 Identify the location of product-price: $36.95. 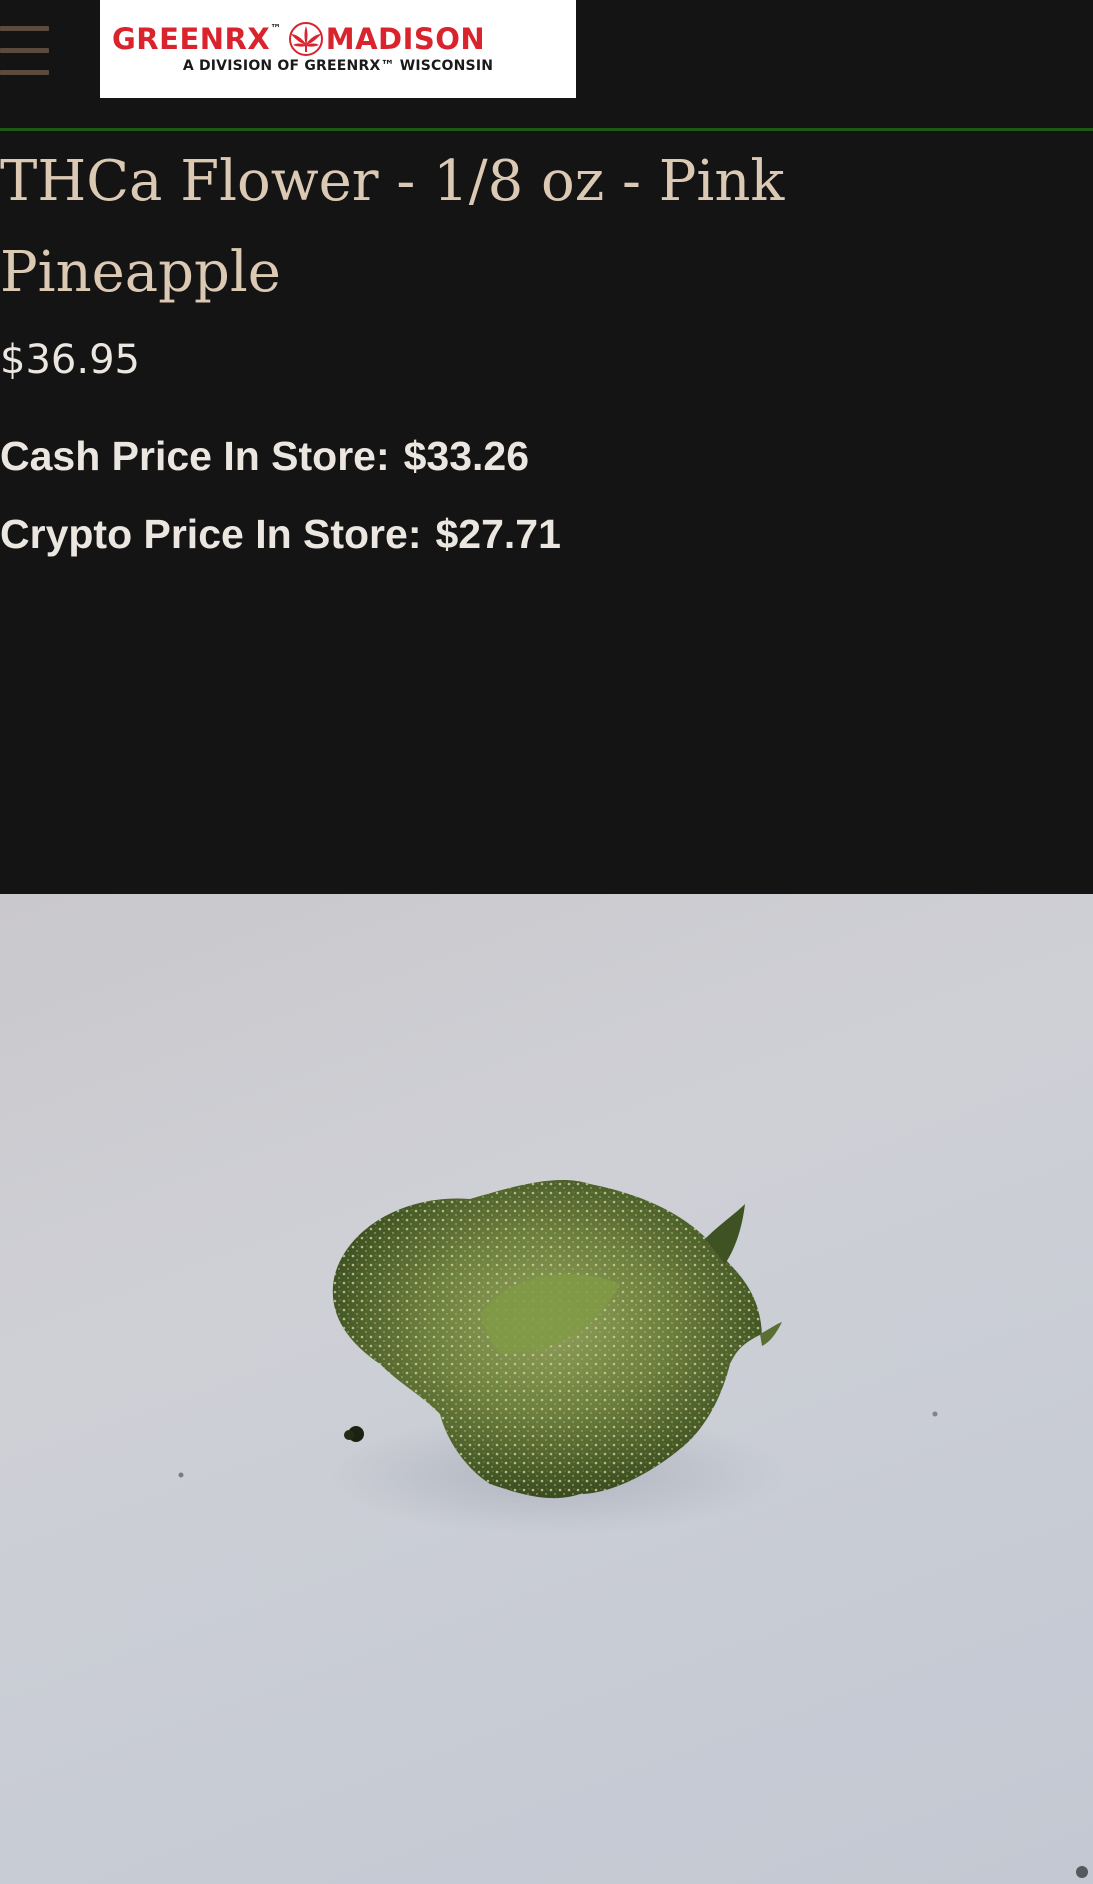
(70, 360).